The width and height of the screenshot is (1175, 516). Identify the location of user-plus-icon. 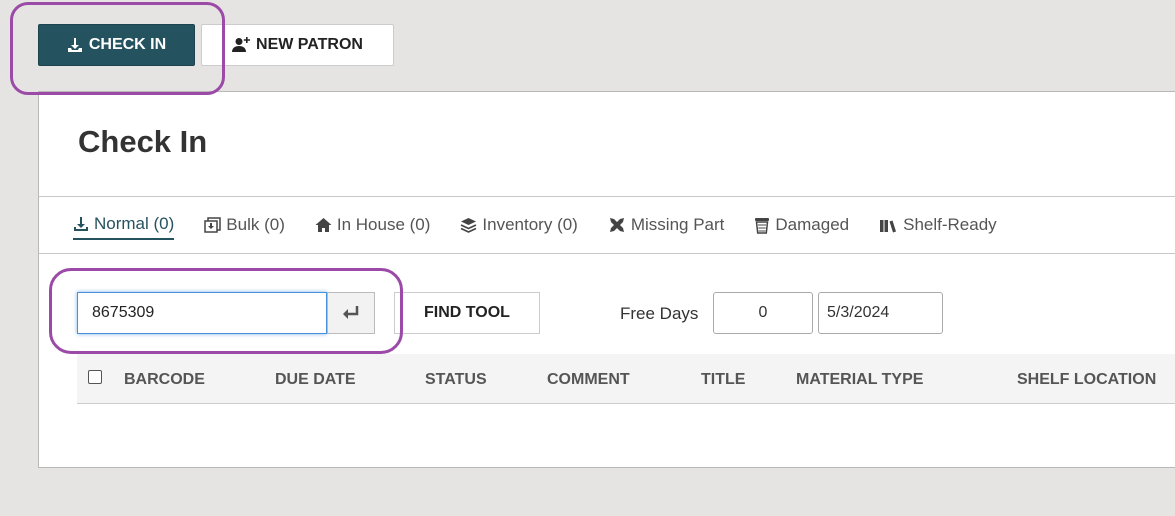
(241, 45).